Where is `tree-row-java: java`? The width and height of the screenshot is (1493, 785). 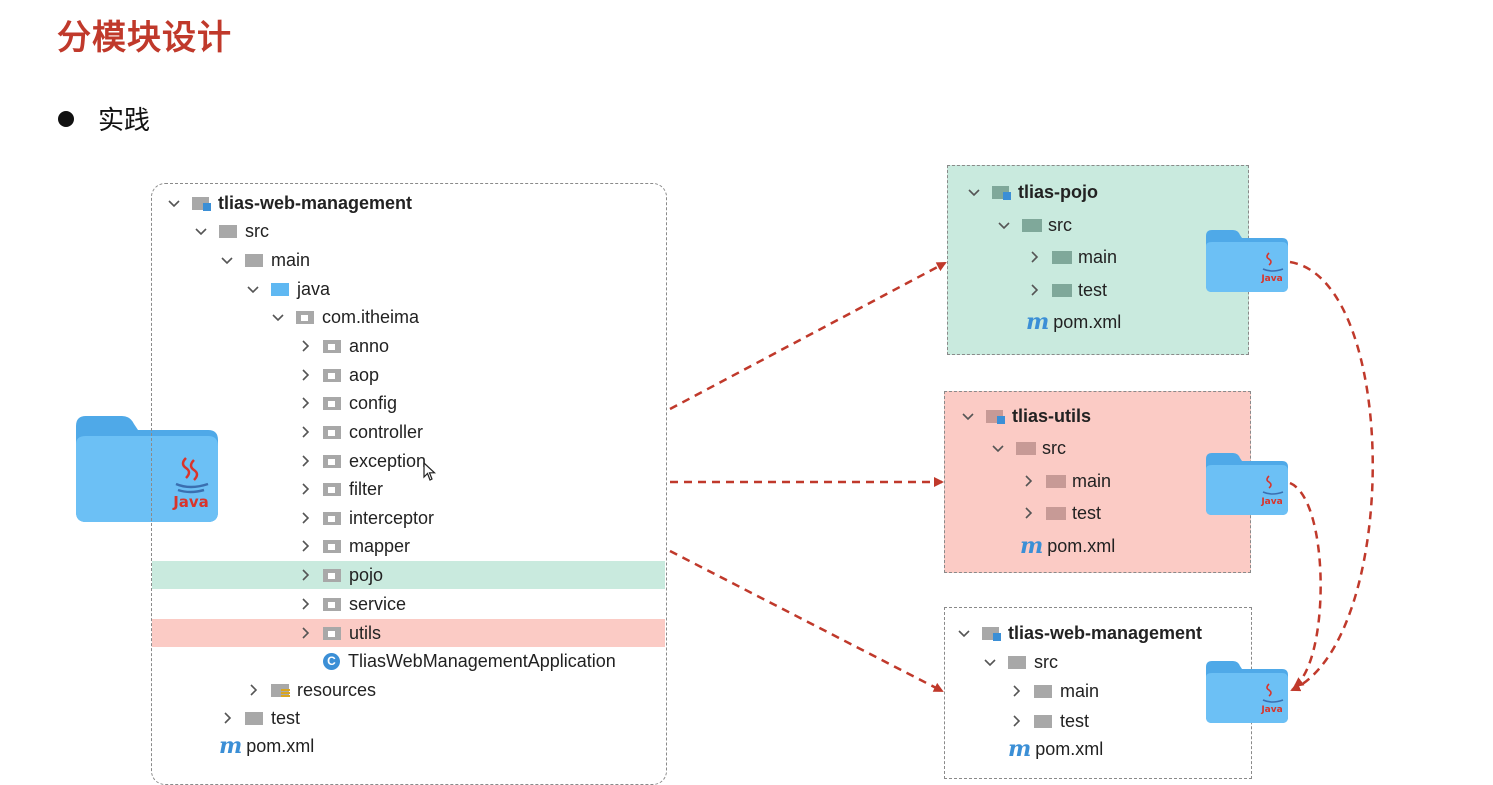
tree-row-java: java is located at coordinates (287, 289).